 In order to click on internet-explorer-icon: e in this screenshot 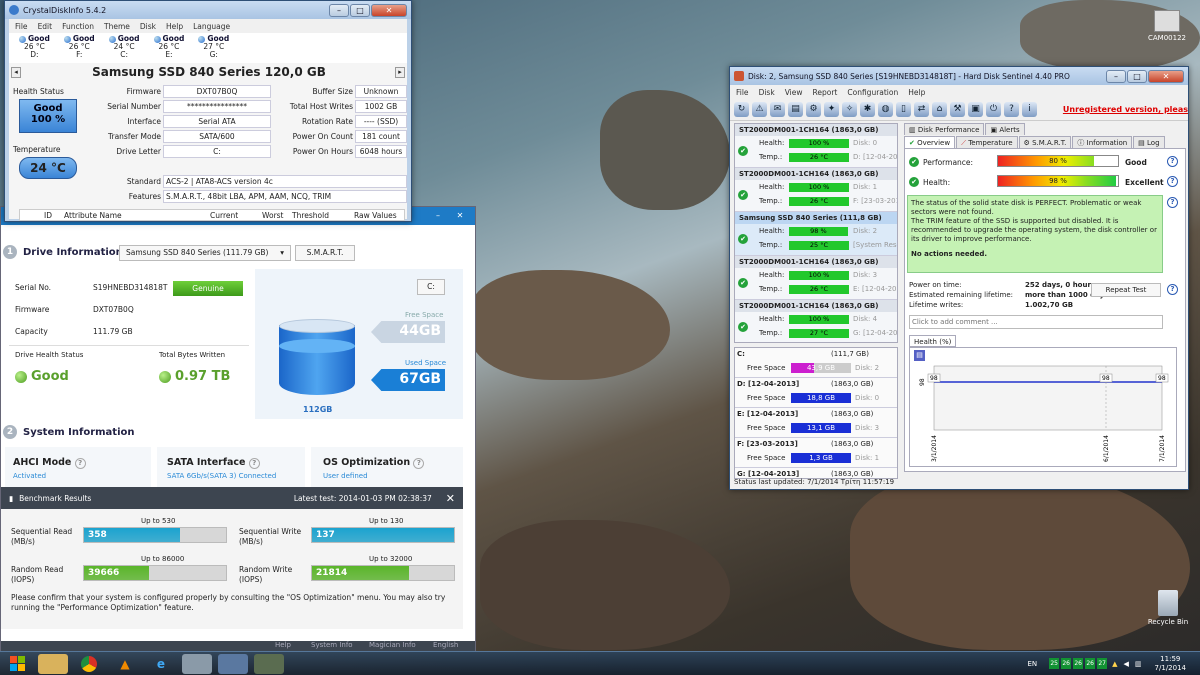, I will do `click(161, 664)`.